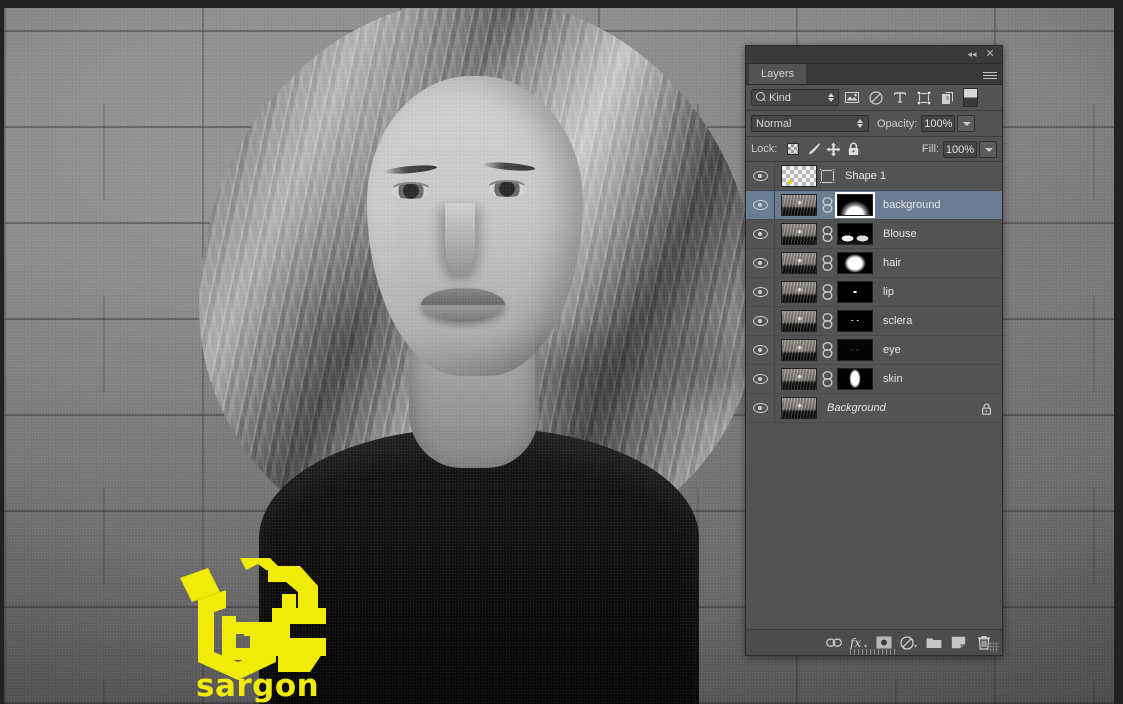 Image resolution: width=1123 pixels, height=704 pixels. What do you see at coordinates (924, 98) in the screenshot?
I see `filter-shape-layers-icon` at bounding box center [924, 98].